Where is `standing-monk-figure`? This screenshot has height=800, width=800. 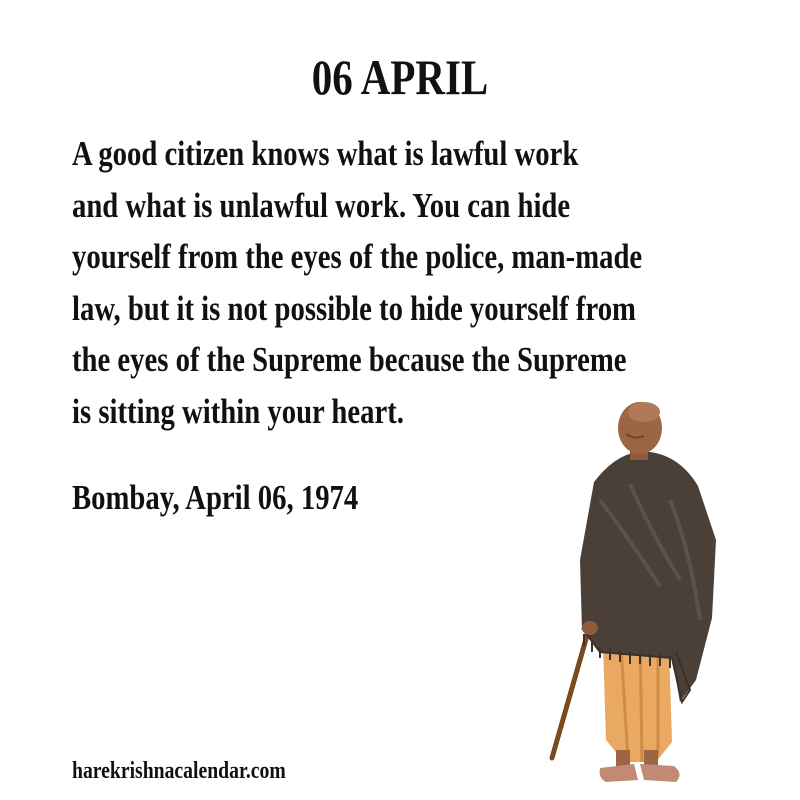 standing-monk-figure is located at coordinates (635, 590).